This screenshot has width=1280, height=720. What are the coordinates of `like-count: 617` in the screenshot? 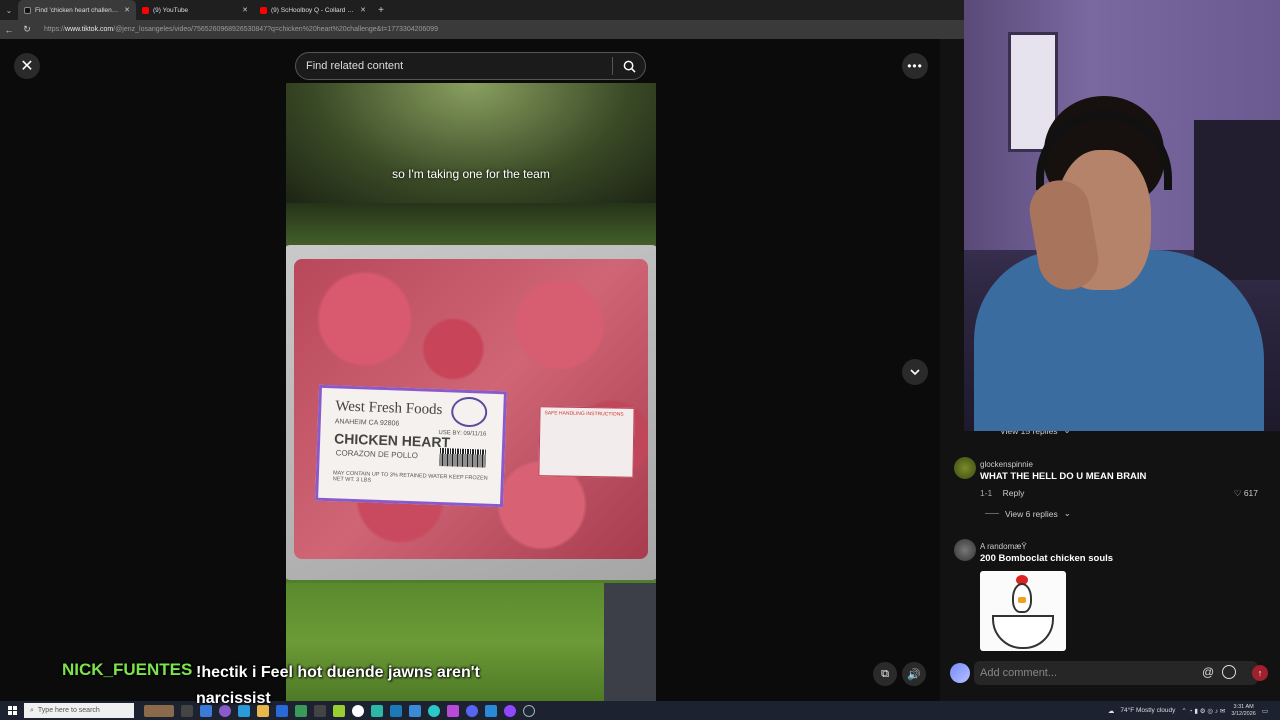 It's located at (1250, 493).